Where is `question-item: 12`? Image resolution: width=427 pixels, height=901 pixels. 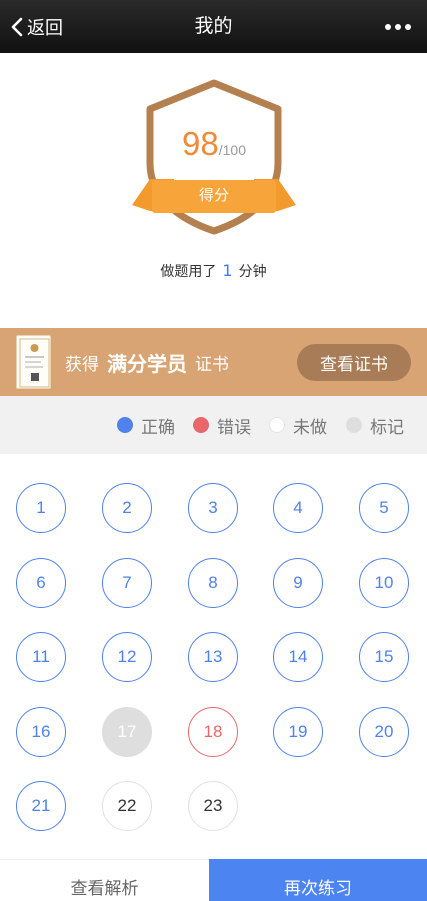
question-item: 12 is located at coordinates (127, 657).